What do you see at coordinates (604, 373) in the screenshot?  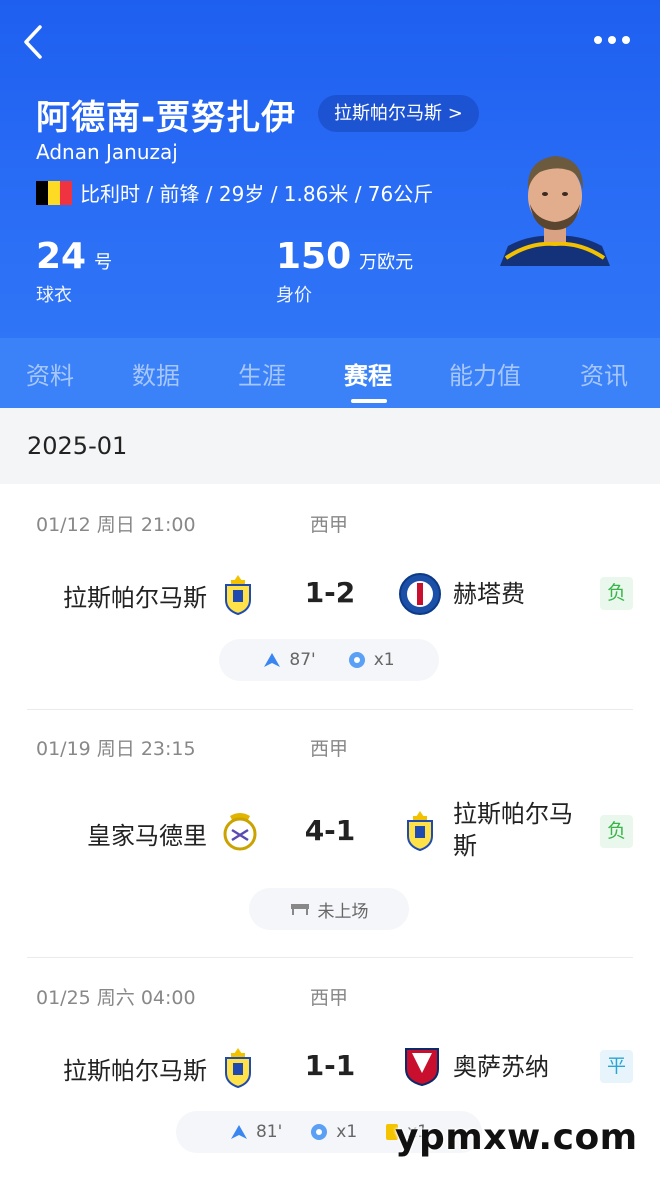 I see `tab-news: 资讯` at bounding box center [604, 373].